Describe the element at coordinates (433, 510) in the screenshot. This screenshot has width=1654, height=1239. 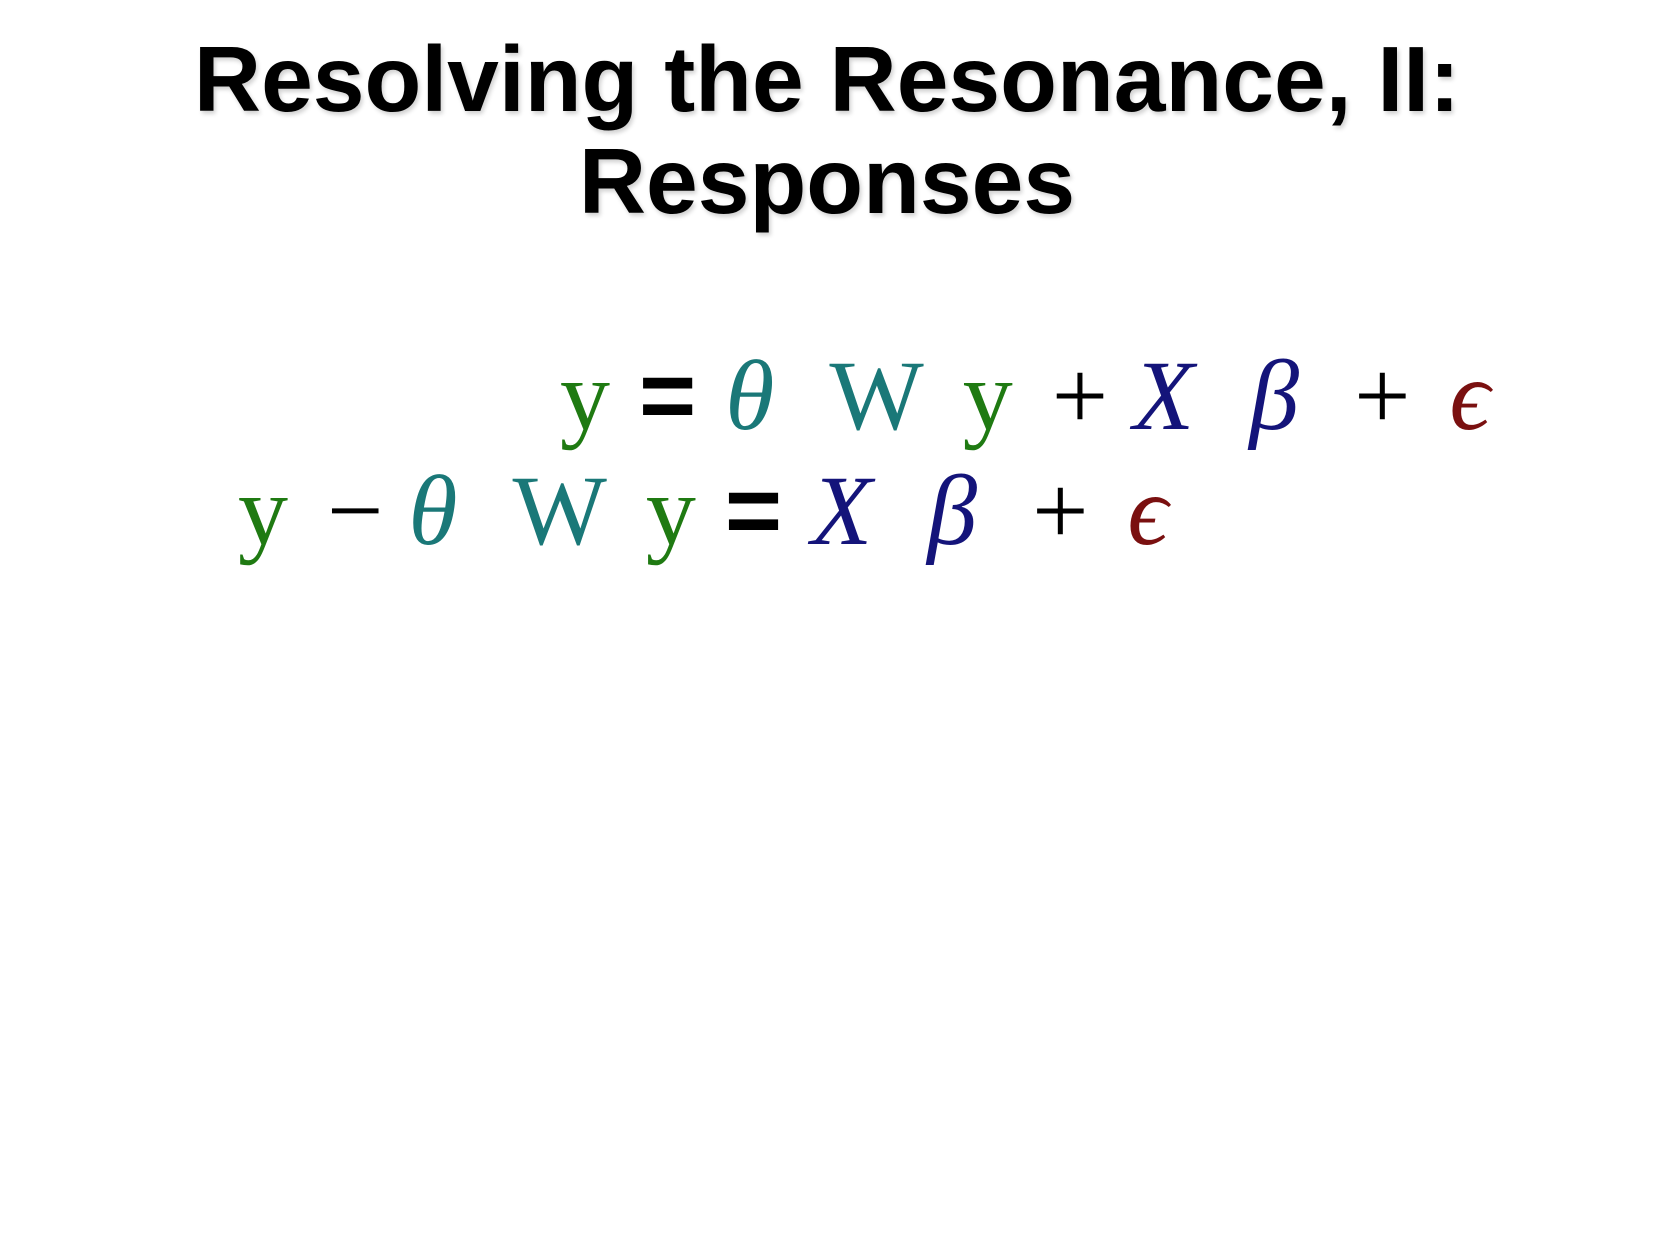
I see `eq2-theta-symbol: θ` at that location.